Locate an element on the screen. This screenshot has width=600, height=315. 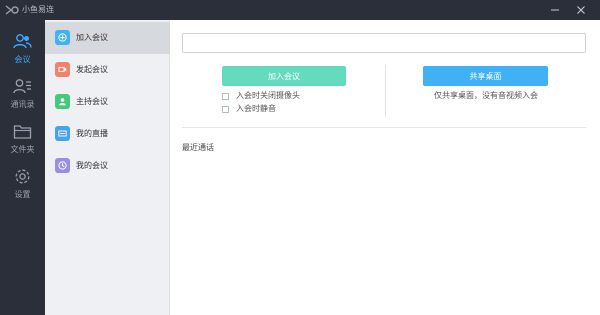
vertical-divider is located at coordinates (385, 91).